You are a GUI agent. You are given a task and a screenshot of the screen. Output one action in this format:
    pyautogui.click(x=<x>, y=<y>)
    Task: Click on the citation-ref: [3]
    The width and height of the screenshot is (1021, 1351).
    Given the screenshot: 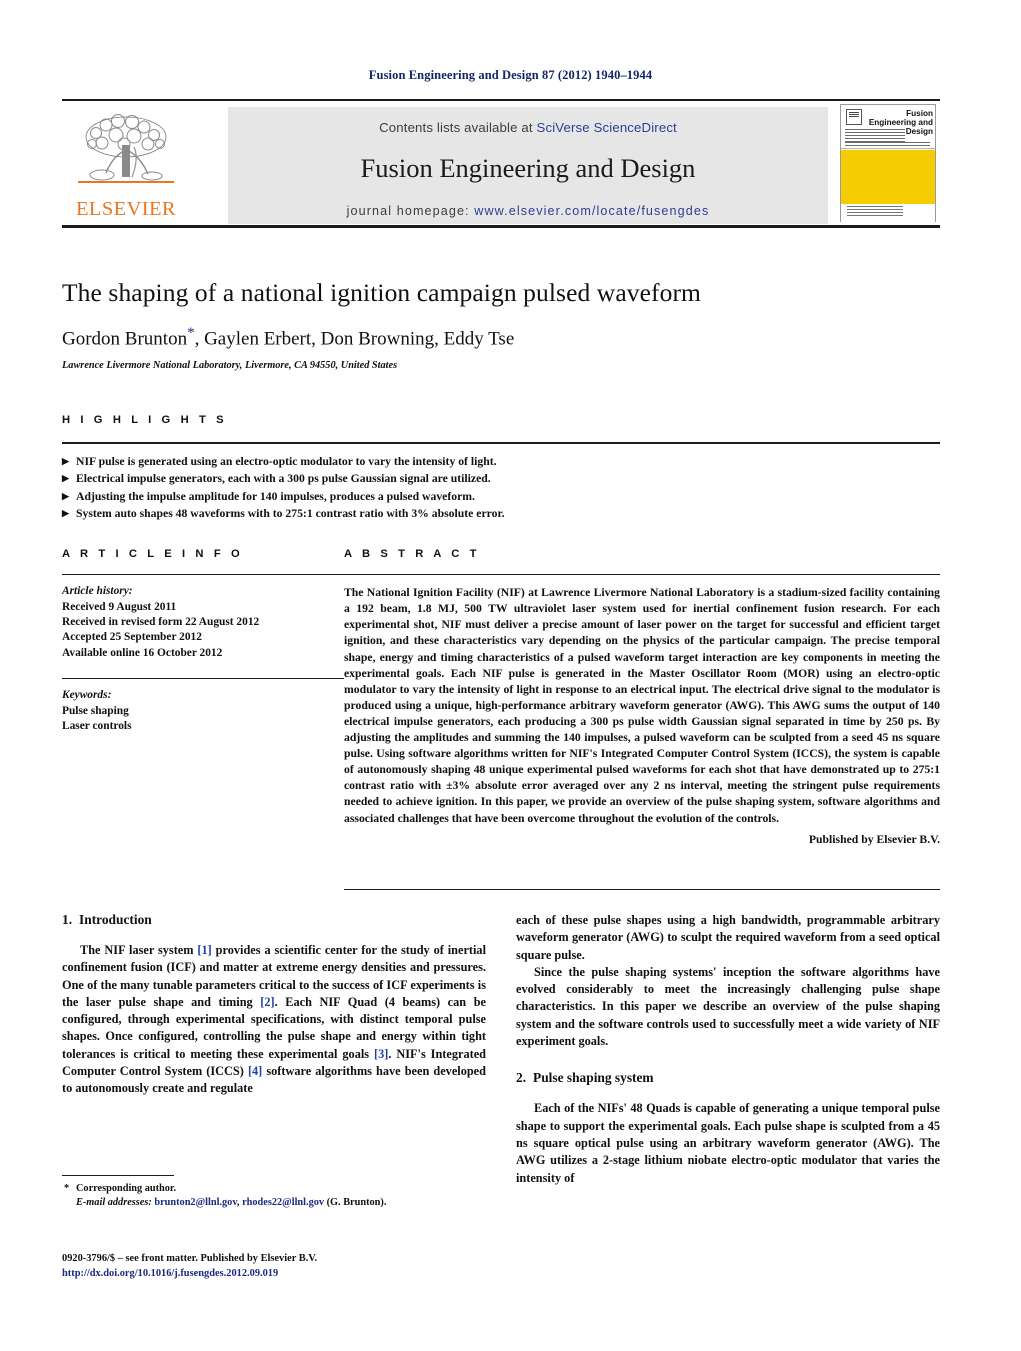 What is the action you would take?
    pyautogui.click(x=381, y=1054)
    